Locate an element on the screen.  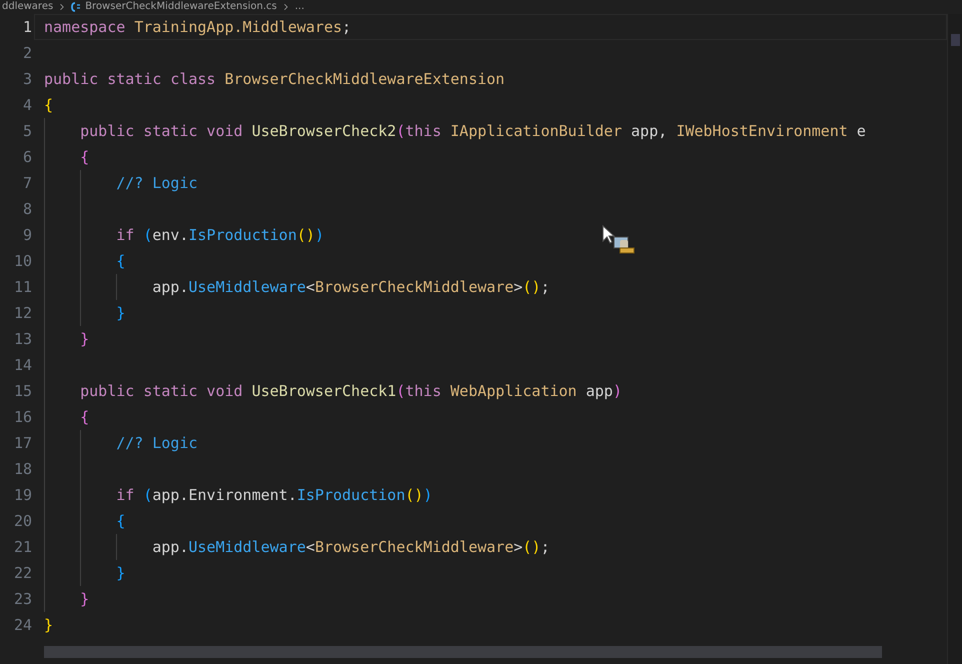
line-number: 22 is located at coordinates (22, 573).